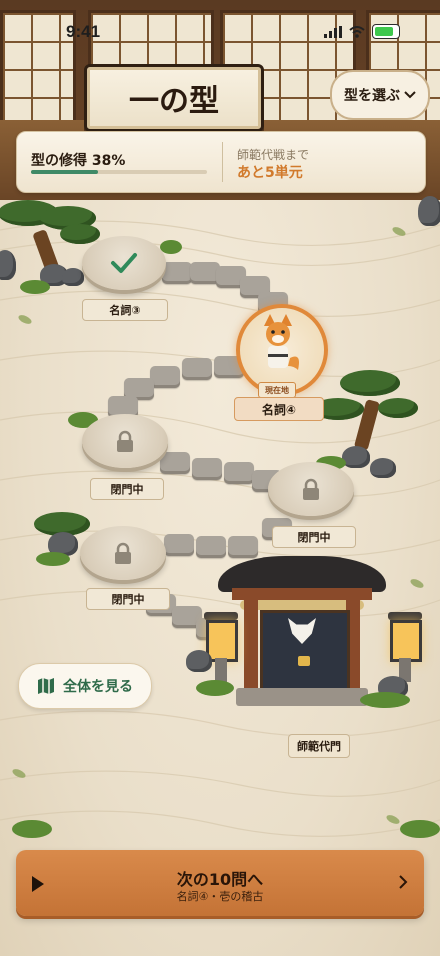 The height and width of the screenshot is (956, 440). I want to click on page-title: 一の型, so click(174, 101).